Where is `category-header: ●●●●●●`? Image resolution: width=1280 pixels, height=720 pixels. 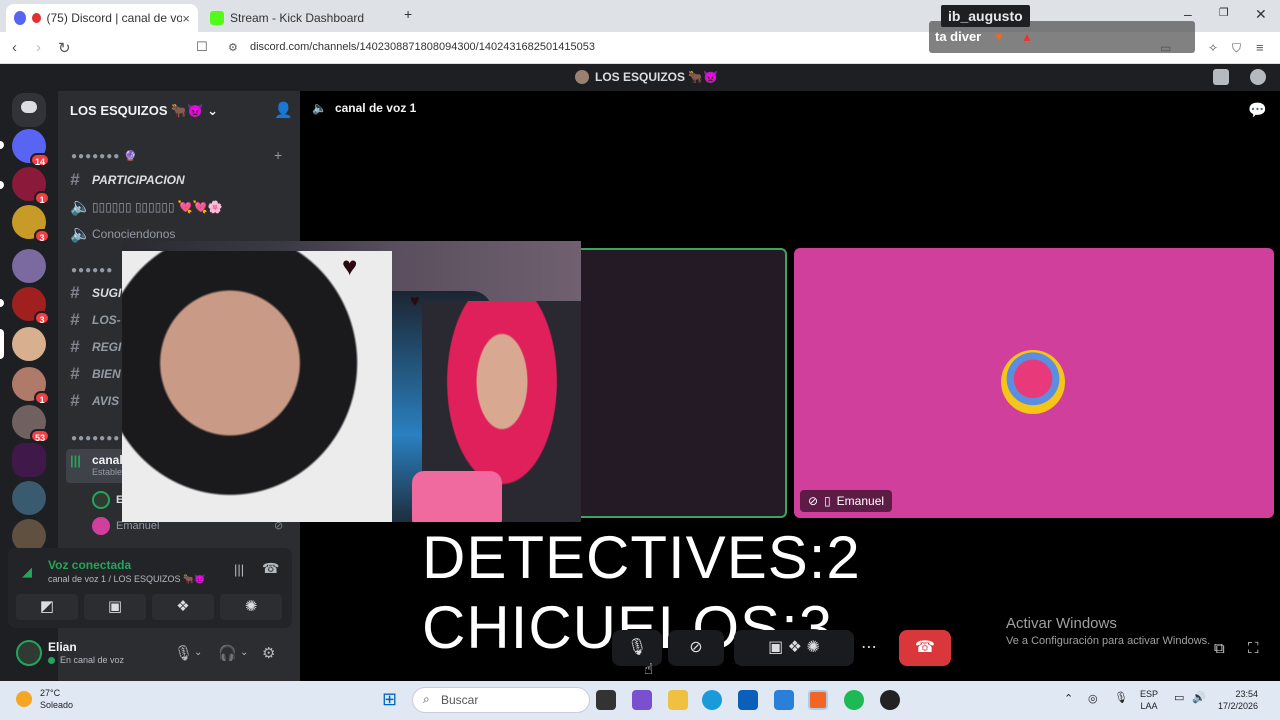
category-header: ●●●●●● is located at coordinates (92, 270).